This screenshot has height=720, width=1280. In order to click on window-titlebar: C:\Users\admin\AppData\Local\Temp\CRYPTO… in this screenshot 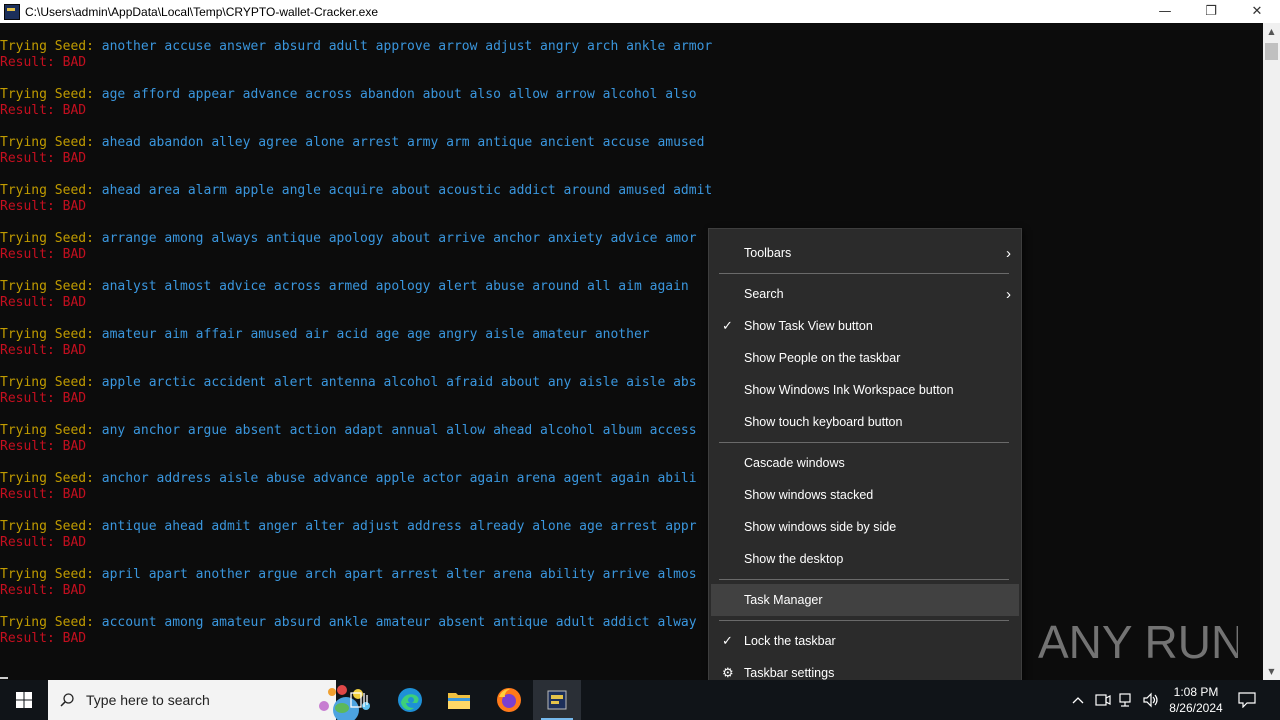, I will do `click(640, 11)`.